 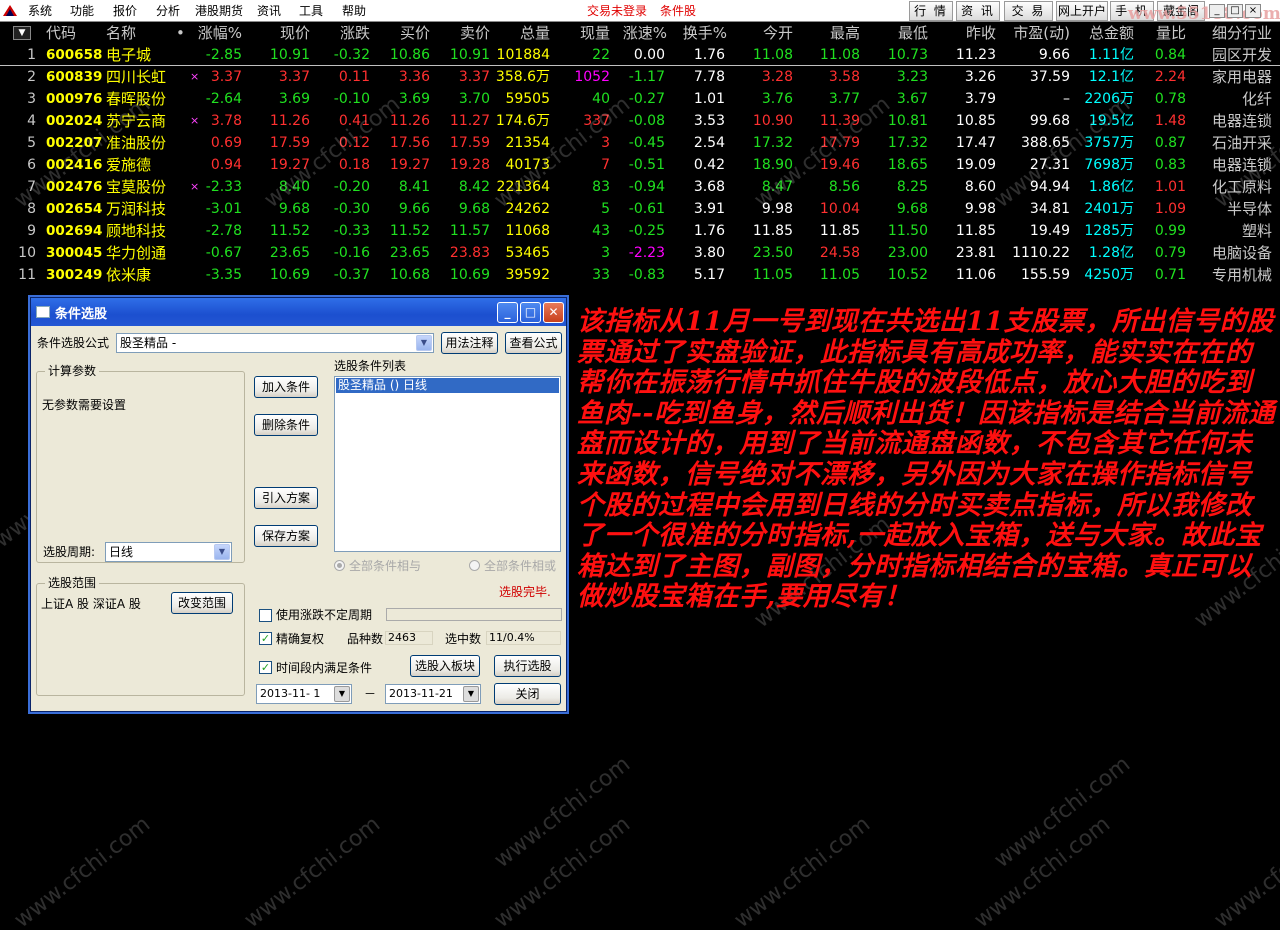 What do you see at coordinates (27, 253) in the screenshot?
I see `row-index: 10` at bounding box center [27, 253].